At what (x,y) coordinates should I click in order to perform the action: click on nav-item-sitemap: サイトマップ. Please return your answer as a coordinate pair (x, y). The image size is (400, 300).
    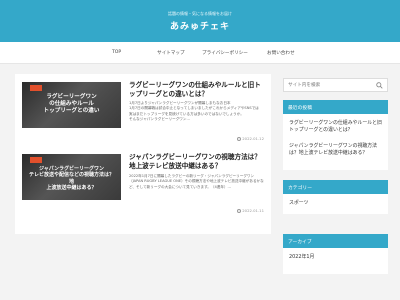
    Looking at the image, I should click on (171, 53).